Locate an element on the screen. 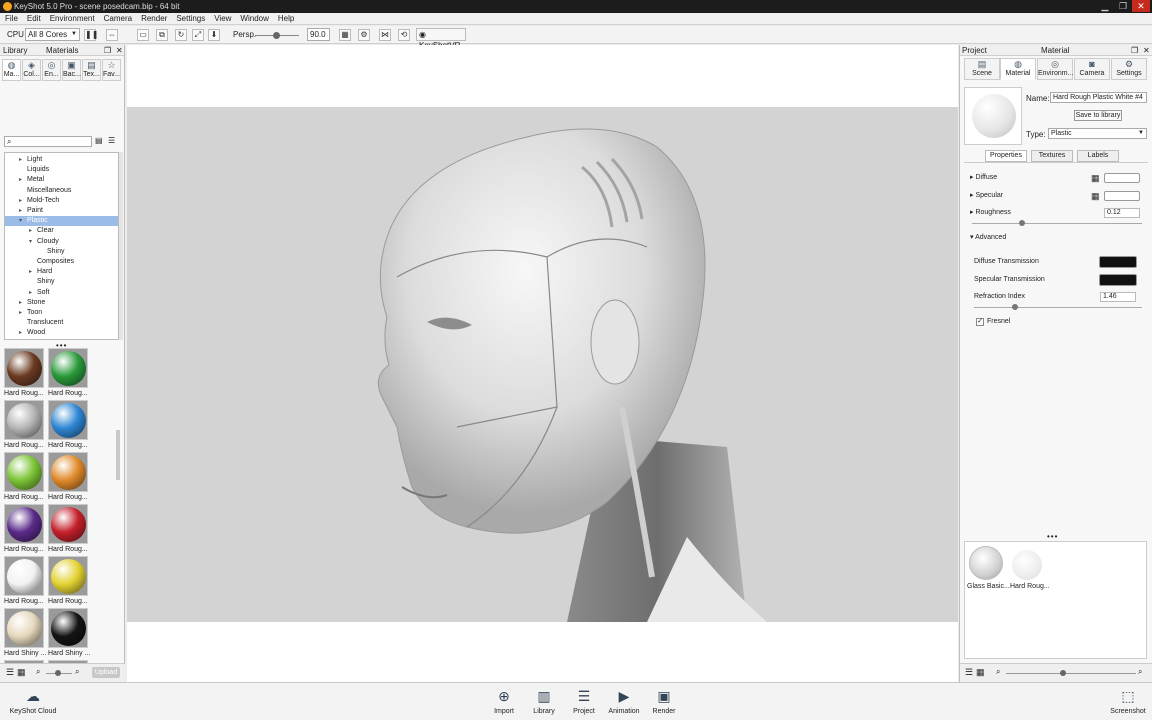 This screenshot has height=720, width=1152. grid-icon: ▦ is located at coordinates (345, 35).